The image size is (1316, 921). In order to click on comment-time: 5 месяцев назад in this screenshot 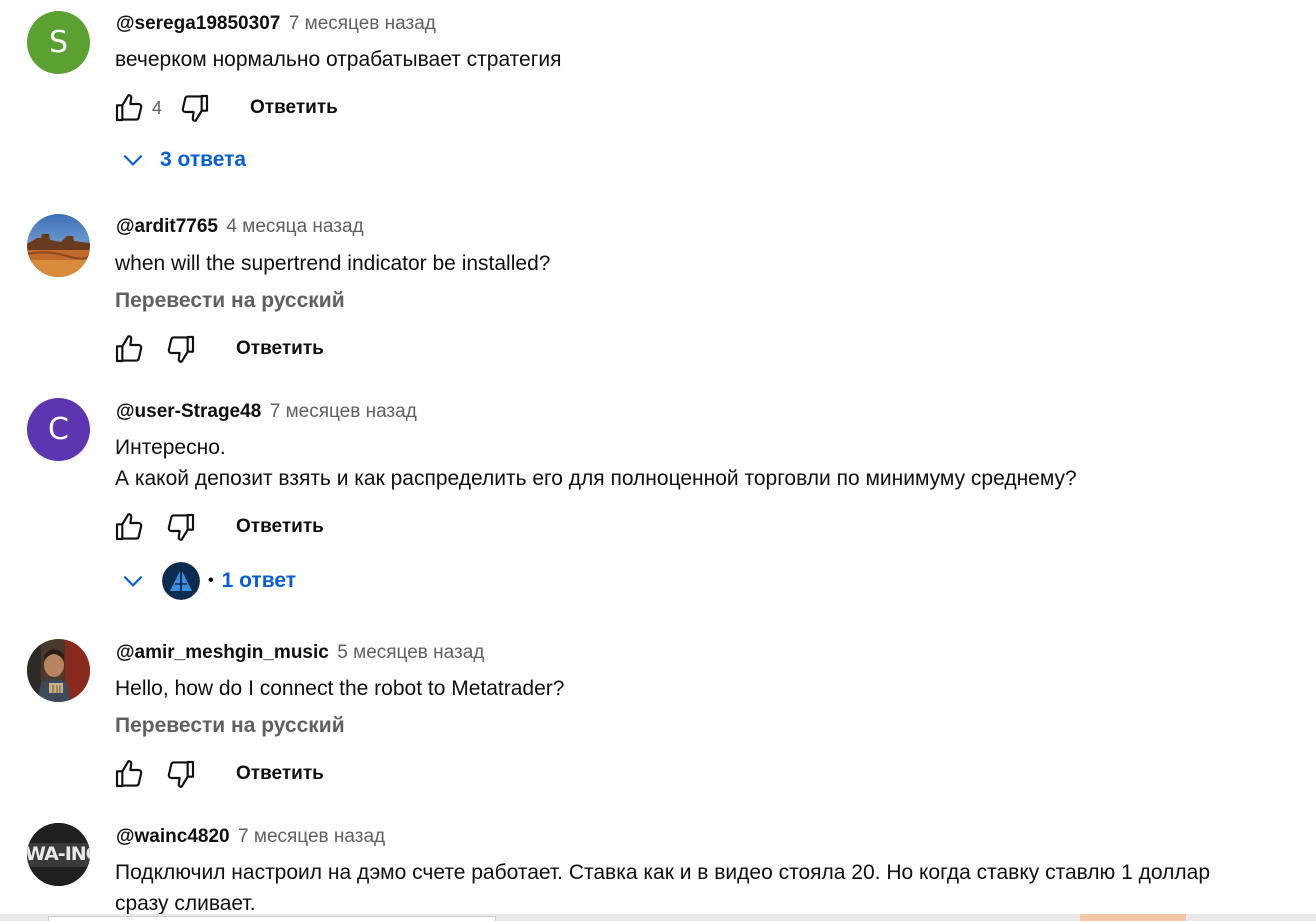, I will do `click(410, 652)`.